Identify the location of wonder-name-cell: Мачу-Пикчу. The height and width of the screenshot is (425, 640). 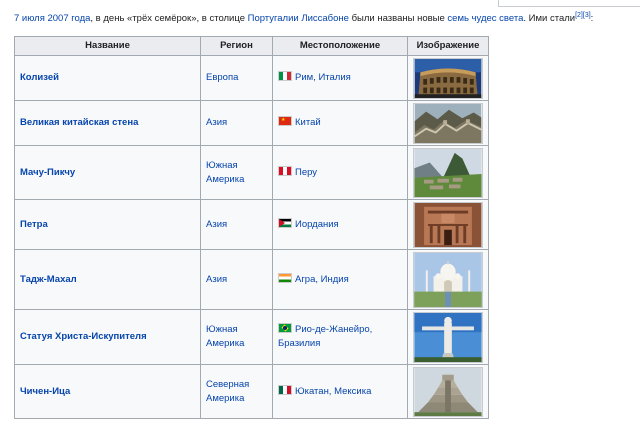
(107, 172).